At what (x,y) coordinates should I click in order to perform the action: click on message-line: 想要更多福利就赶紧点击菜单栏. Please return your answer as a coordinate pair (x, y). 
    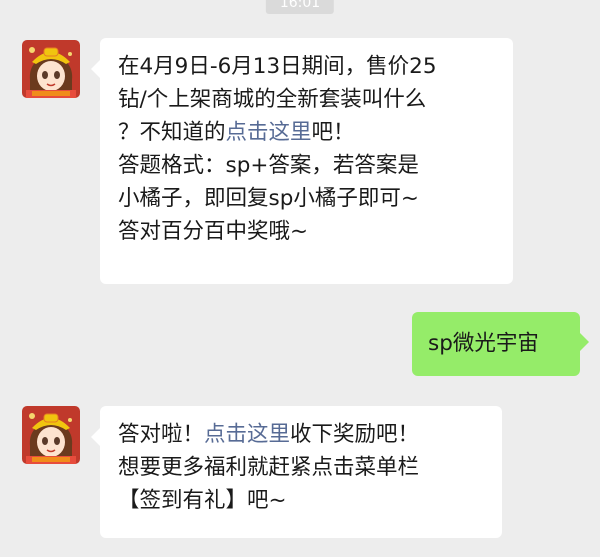
    Looking at the image, I should click on (269, 467).